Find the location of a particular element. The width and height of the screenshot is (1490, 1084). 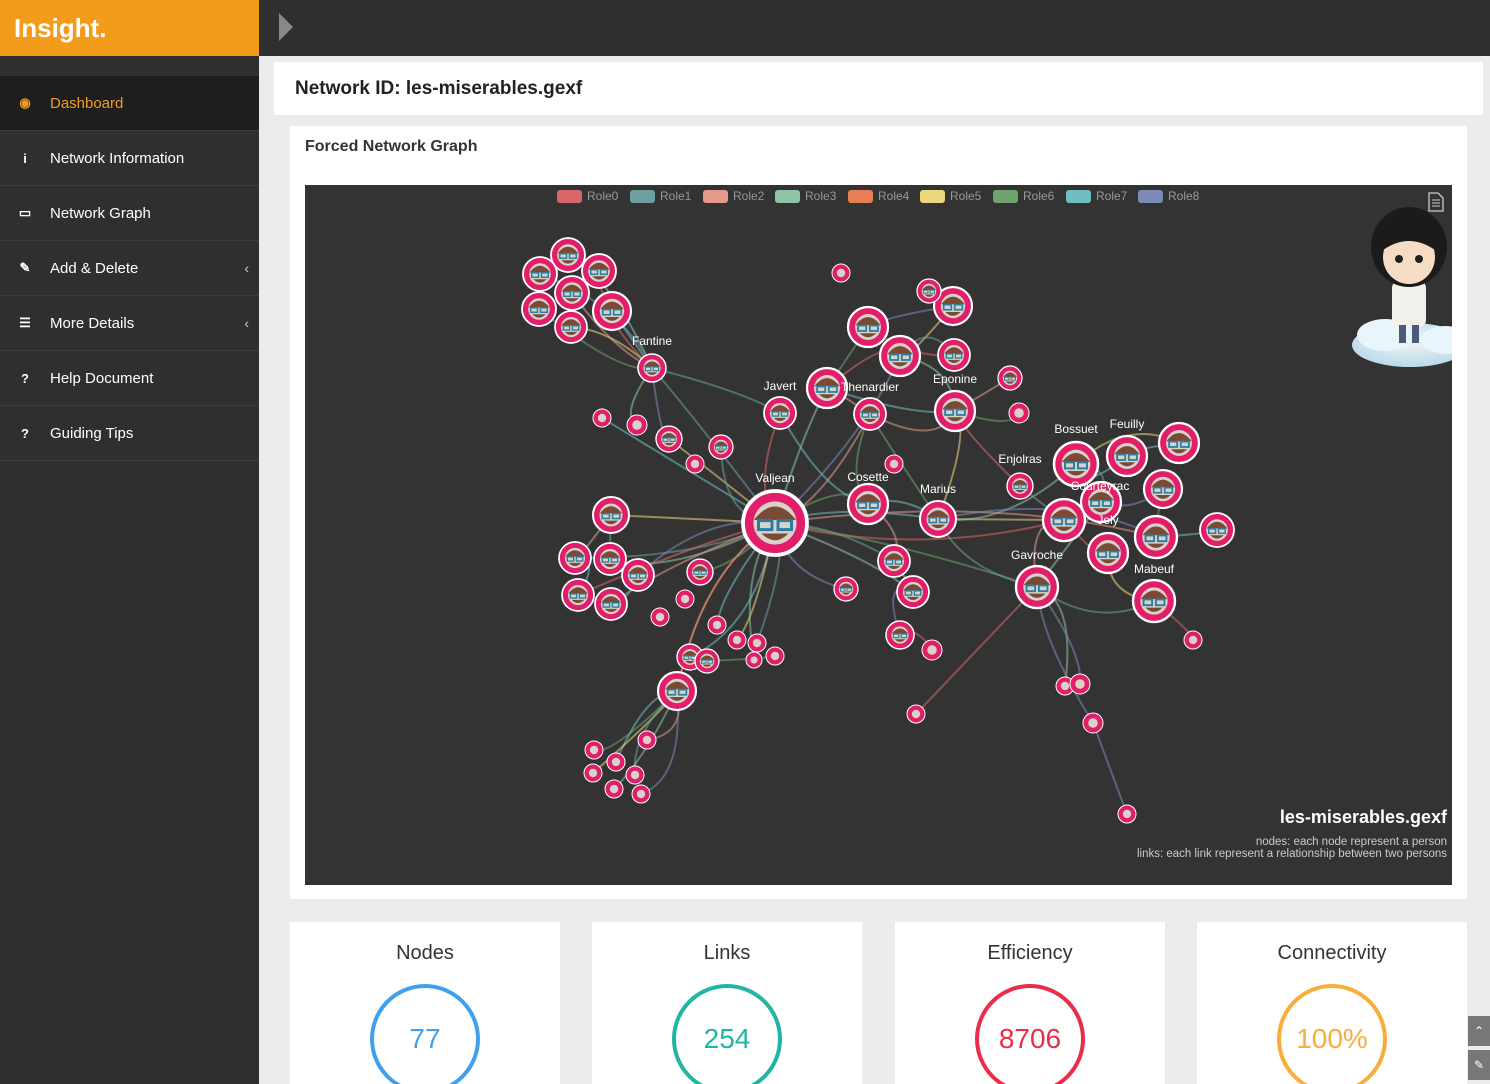

sidebar-item-network-graph: ▭ Network Graph is located at coordinates (129, 213).